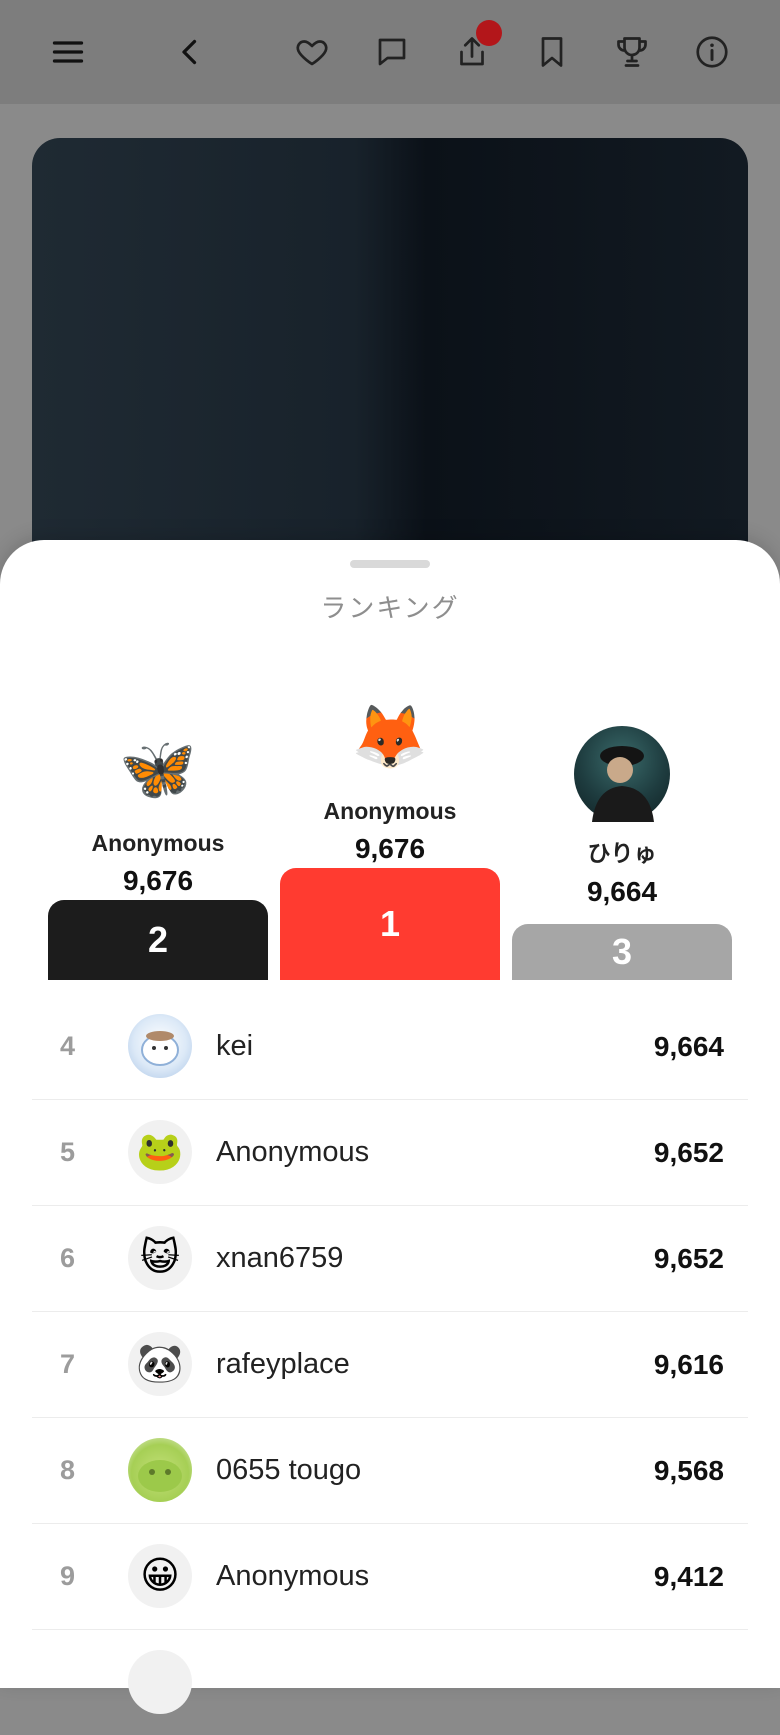 The width and height of the screenshot is (780, 1735). Describe the element at coordinates (280, 1258) in the screenshot. I see `user-name: xnan6759` at that location.